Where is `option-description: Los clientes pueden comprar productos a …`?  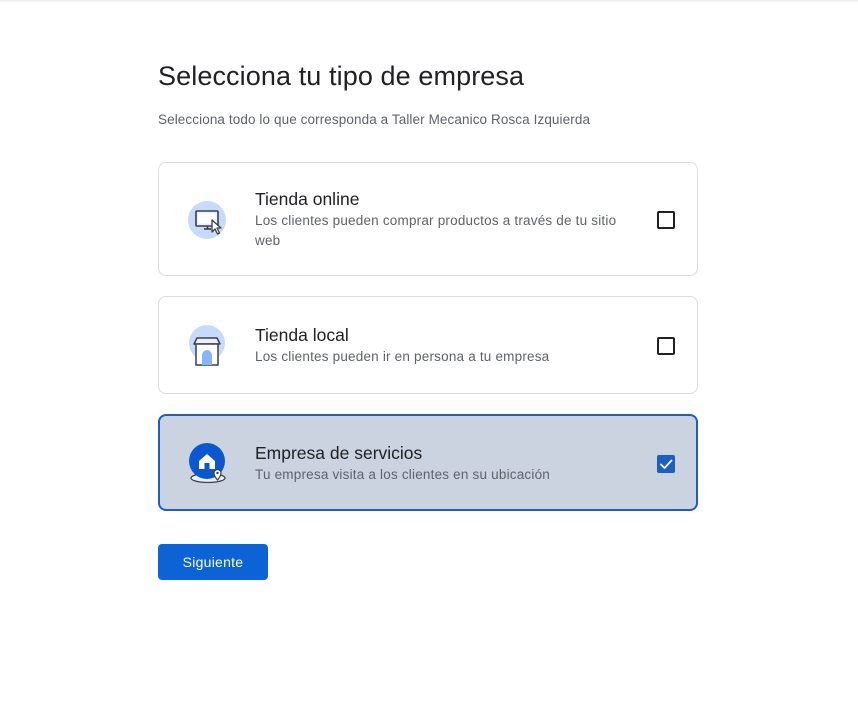 option-description: Los clientes pueden comprar productos a … is located at coordinates (436, 230).